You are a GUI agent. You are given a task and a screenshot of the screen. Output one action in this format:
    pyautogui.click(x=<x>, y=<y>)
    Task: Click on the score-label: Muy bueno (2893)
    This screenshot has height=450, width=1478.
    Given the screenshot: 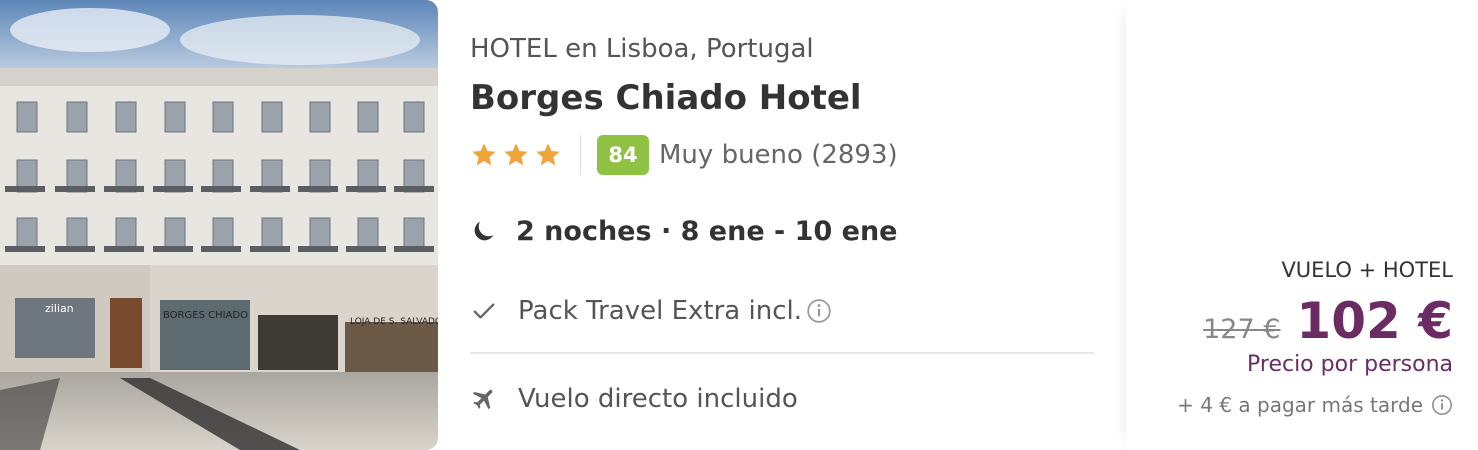 What is the action you would take?
    pyautogui.click(x=778, y=155)
    